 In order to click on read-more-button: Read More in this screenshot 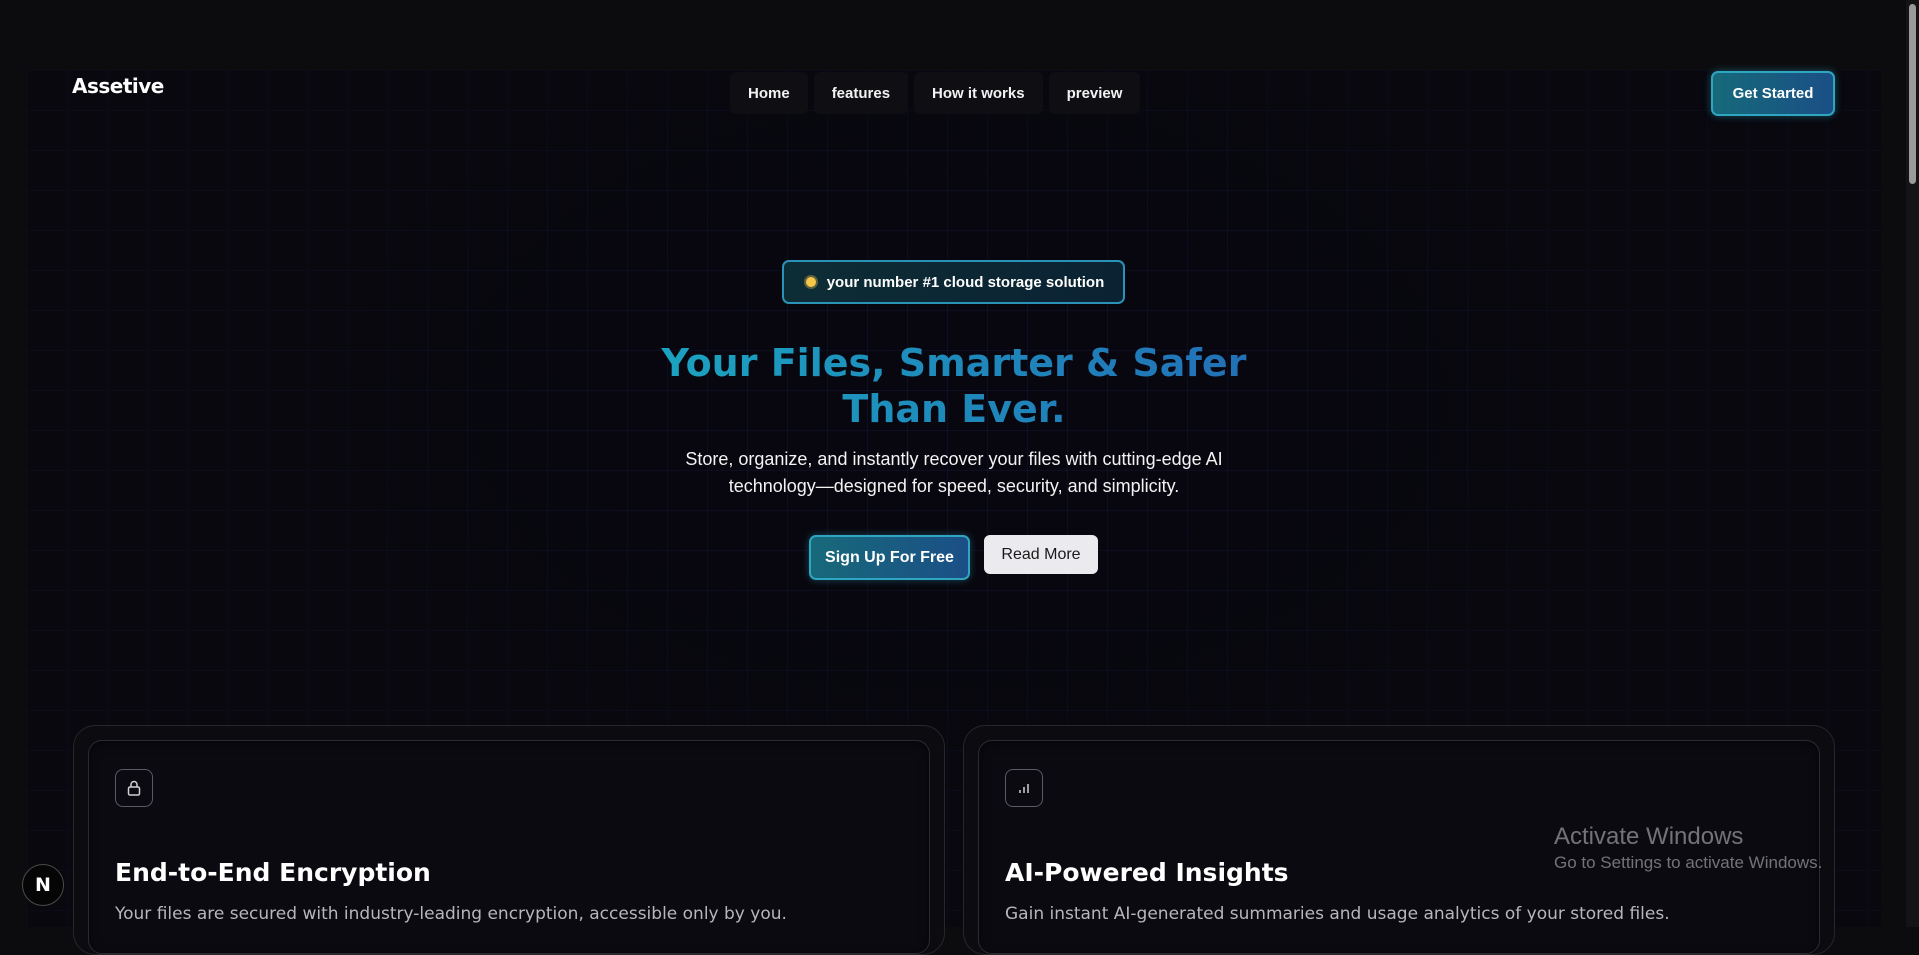, I will do `click(1041, 554)`.